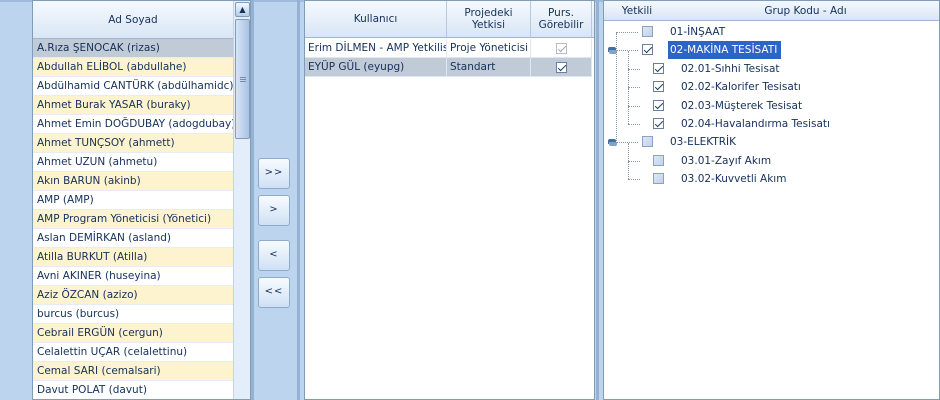 The image size is (940, 400). Describe the element at coordinates (771, 32) in the screenshot. I see `tree-node: 01-İNŞAAT` at that location.